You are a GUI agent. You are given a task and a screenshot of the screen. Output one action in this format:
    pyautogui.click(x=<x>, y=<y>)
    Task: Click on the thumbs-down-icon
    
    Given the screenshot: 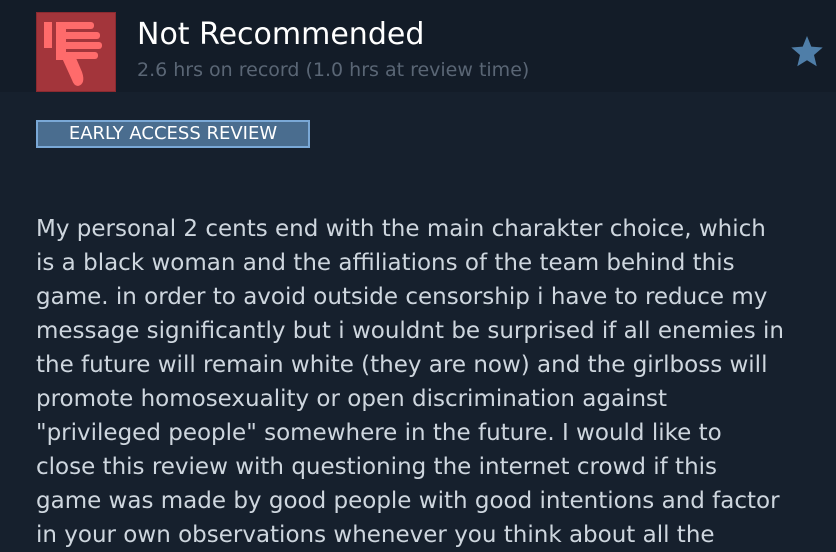 What is the action you would take?
    pyautogui.click(x=73, y=54)
    